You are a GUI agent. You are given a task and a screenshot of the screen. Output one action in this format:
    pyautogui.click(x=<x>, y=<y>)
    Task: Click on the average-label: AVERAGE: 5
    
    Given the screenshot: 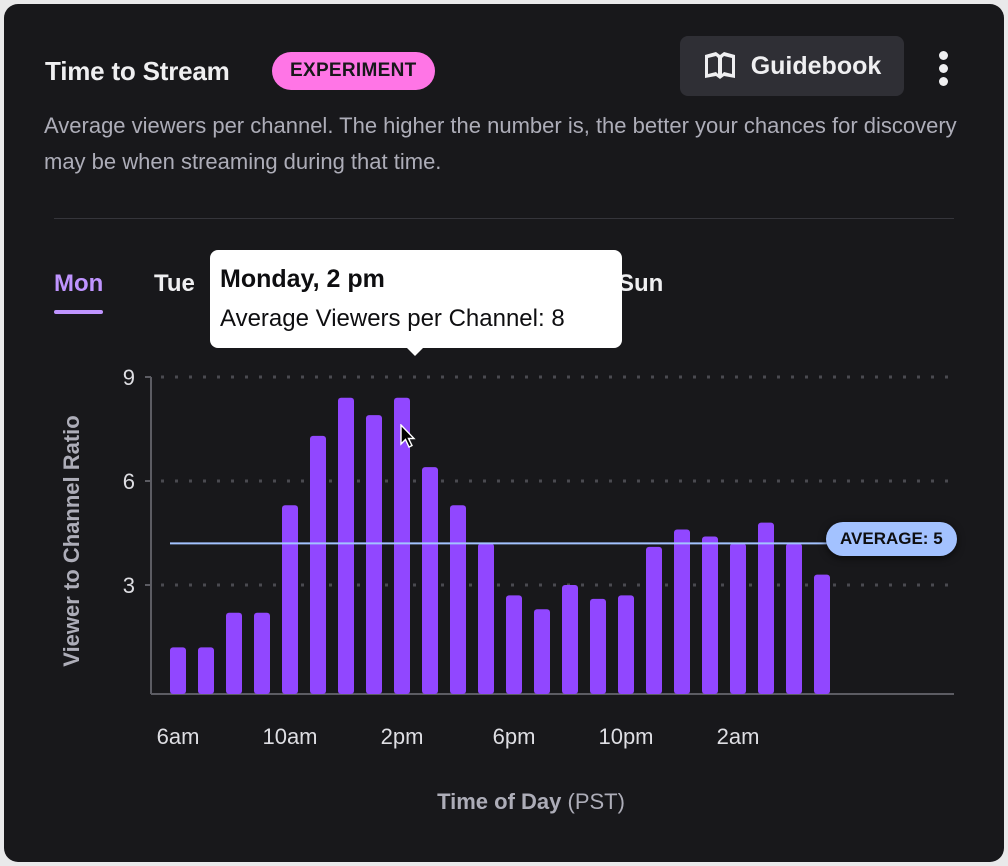 What is the action you would take?
    pyautogui.click(x=891, y=539)
    